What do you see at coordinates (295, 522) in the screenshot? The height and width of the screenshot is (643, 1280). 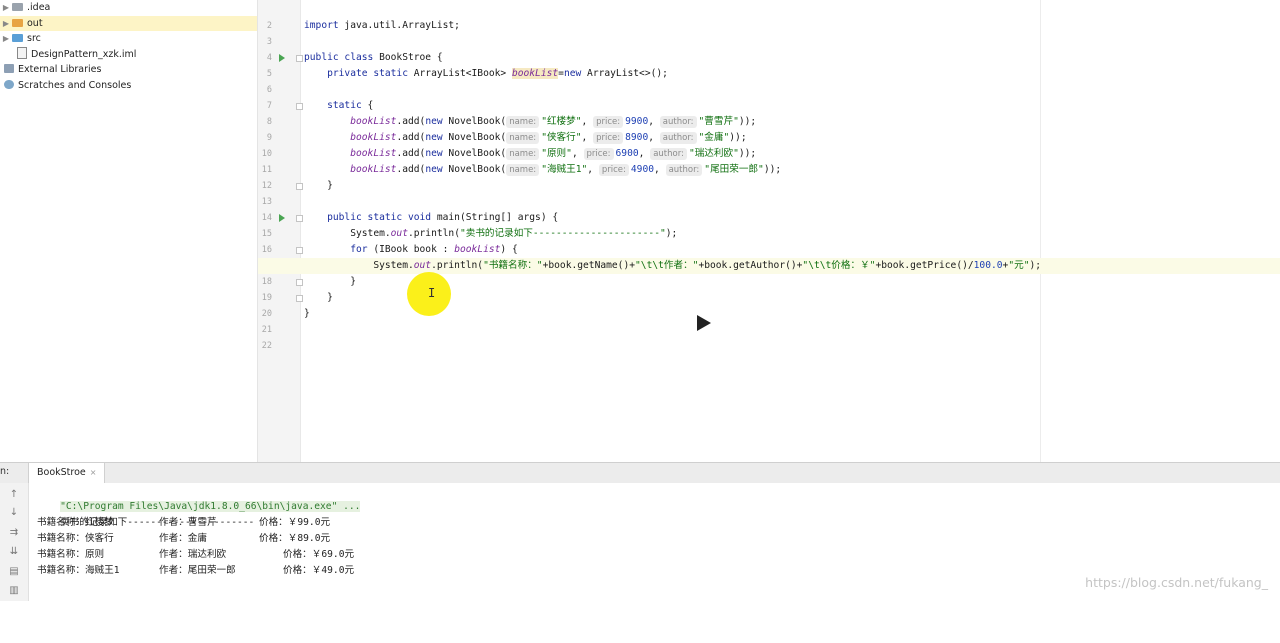 I see `book-price: 价格：￥99.0元` at bounding box center [295, 522].